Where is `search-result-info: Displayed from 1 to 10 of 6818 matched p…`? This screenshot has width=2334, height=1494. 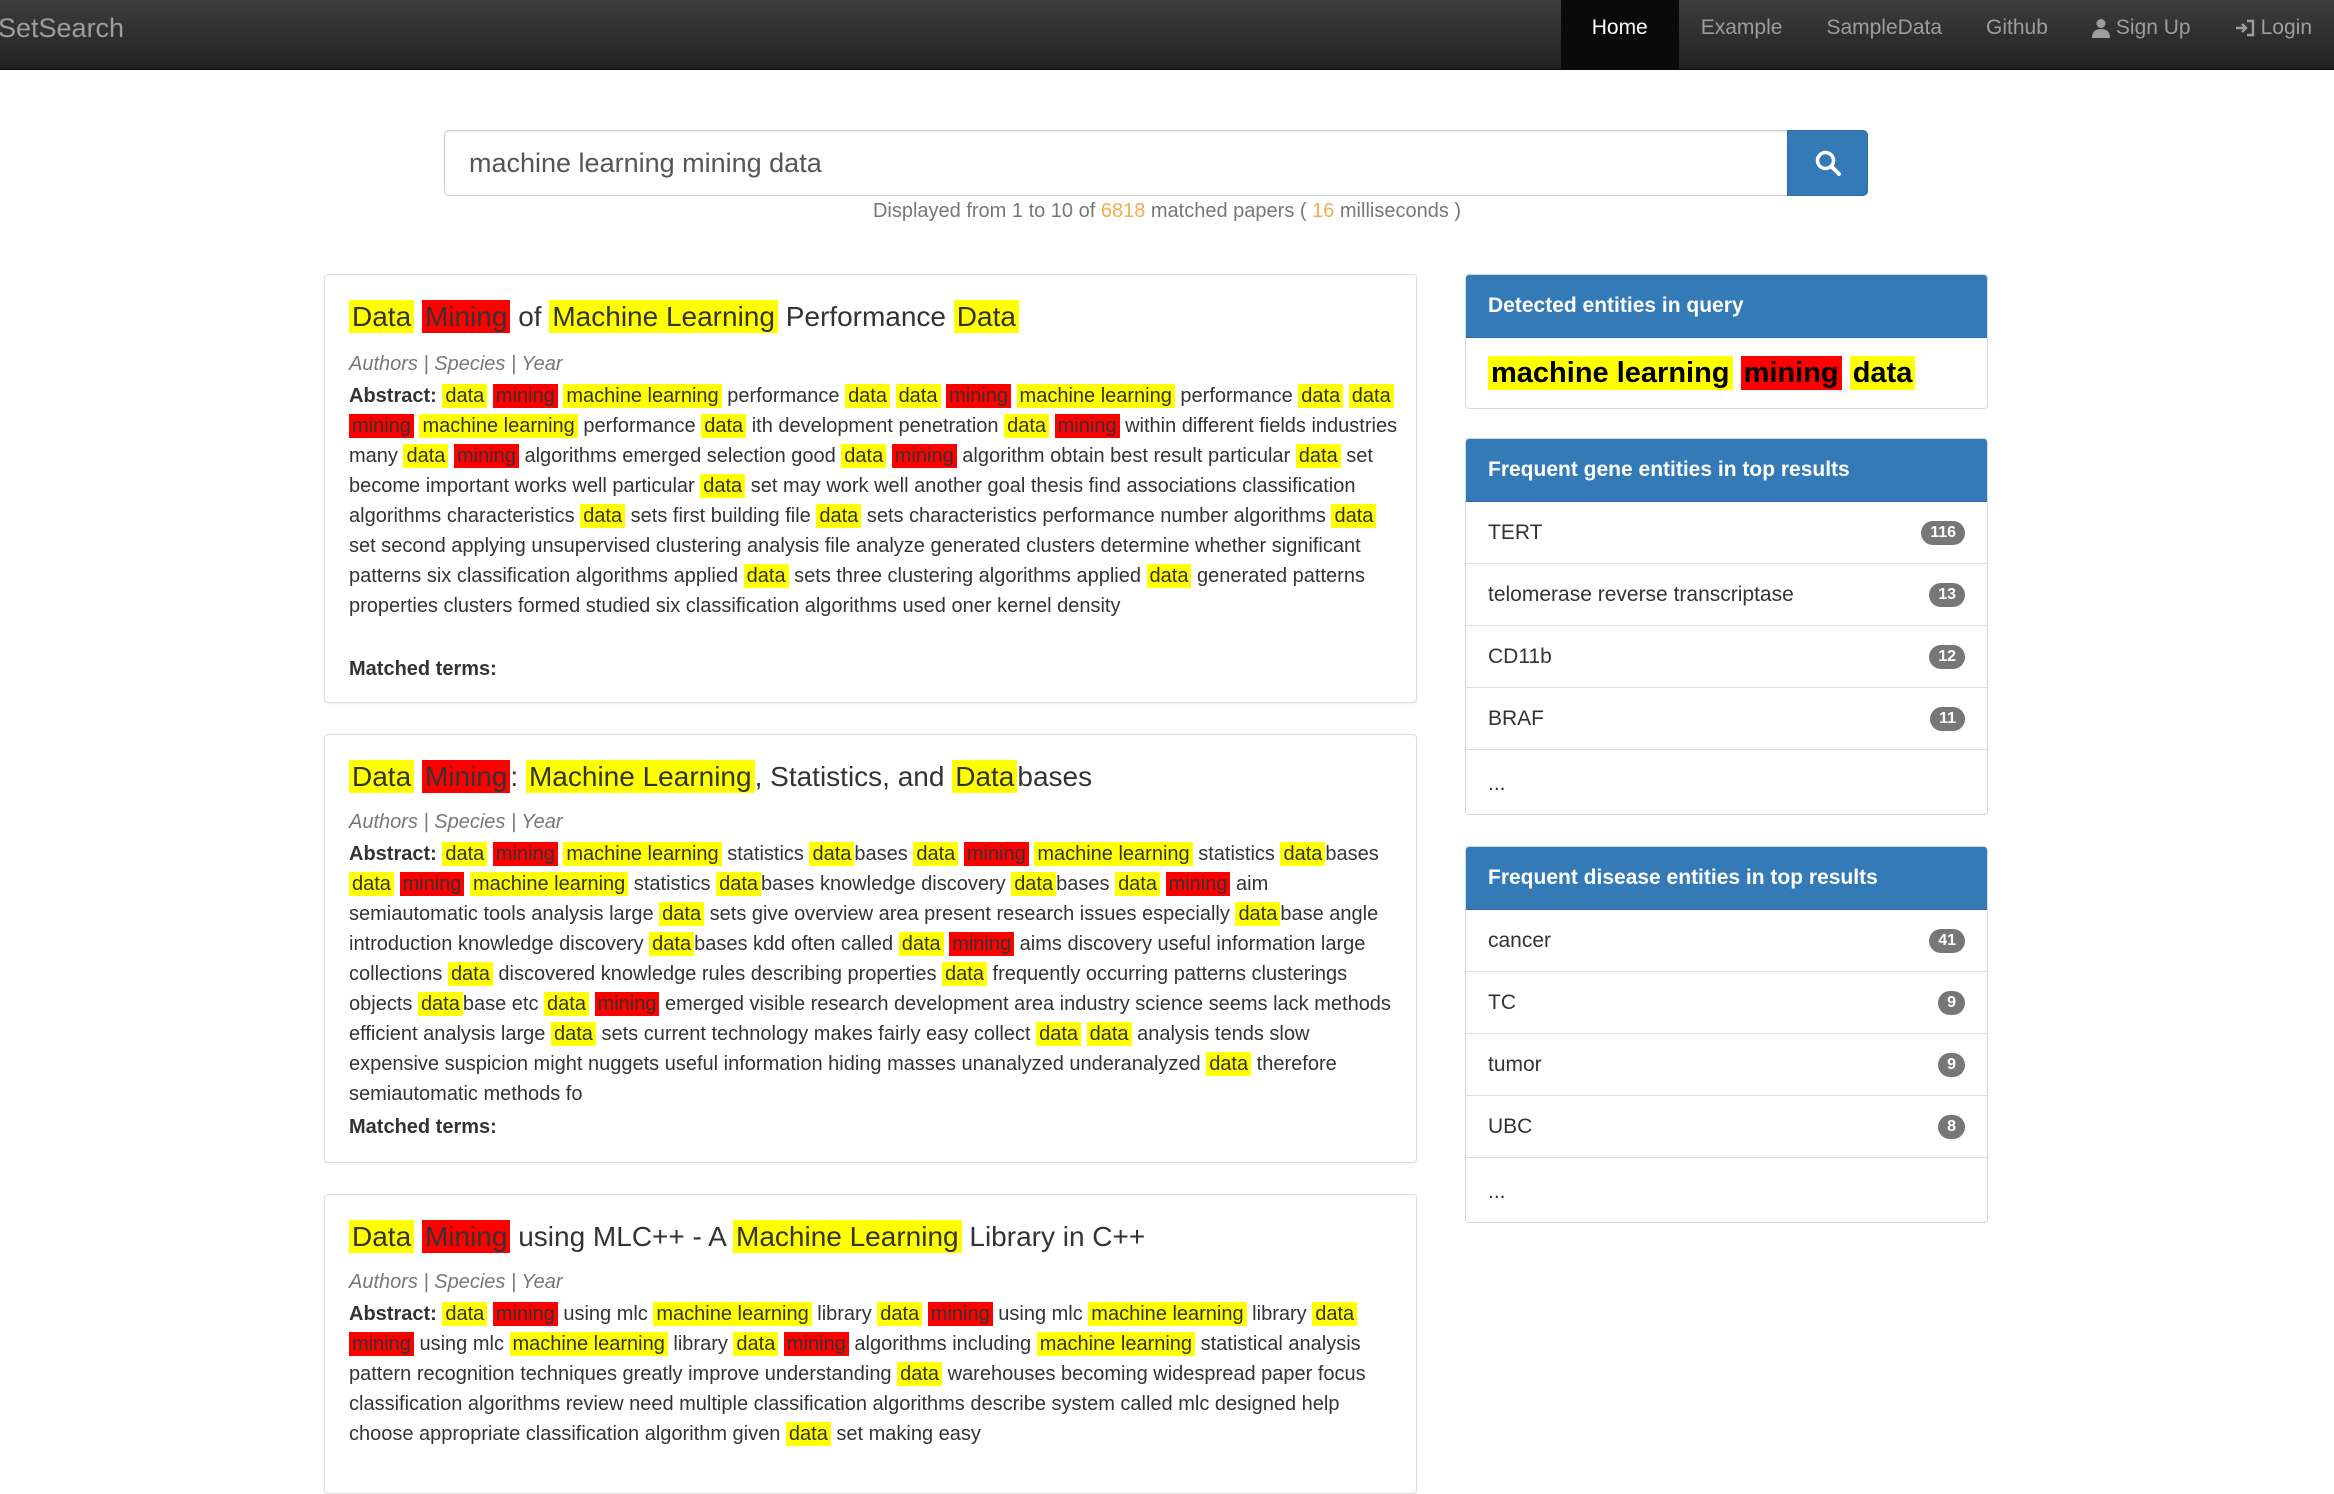 search-result-info: Displayed from 1 to 10 of 6818 matched p… is located at coordinates (1167, 211).